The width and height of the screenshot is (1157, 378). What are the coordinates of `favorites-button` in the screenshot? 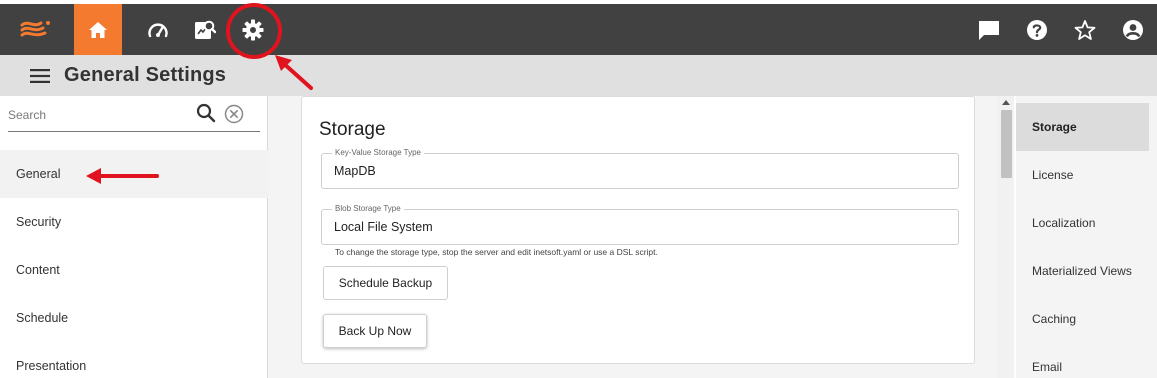 It's located at (1085, 29).